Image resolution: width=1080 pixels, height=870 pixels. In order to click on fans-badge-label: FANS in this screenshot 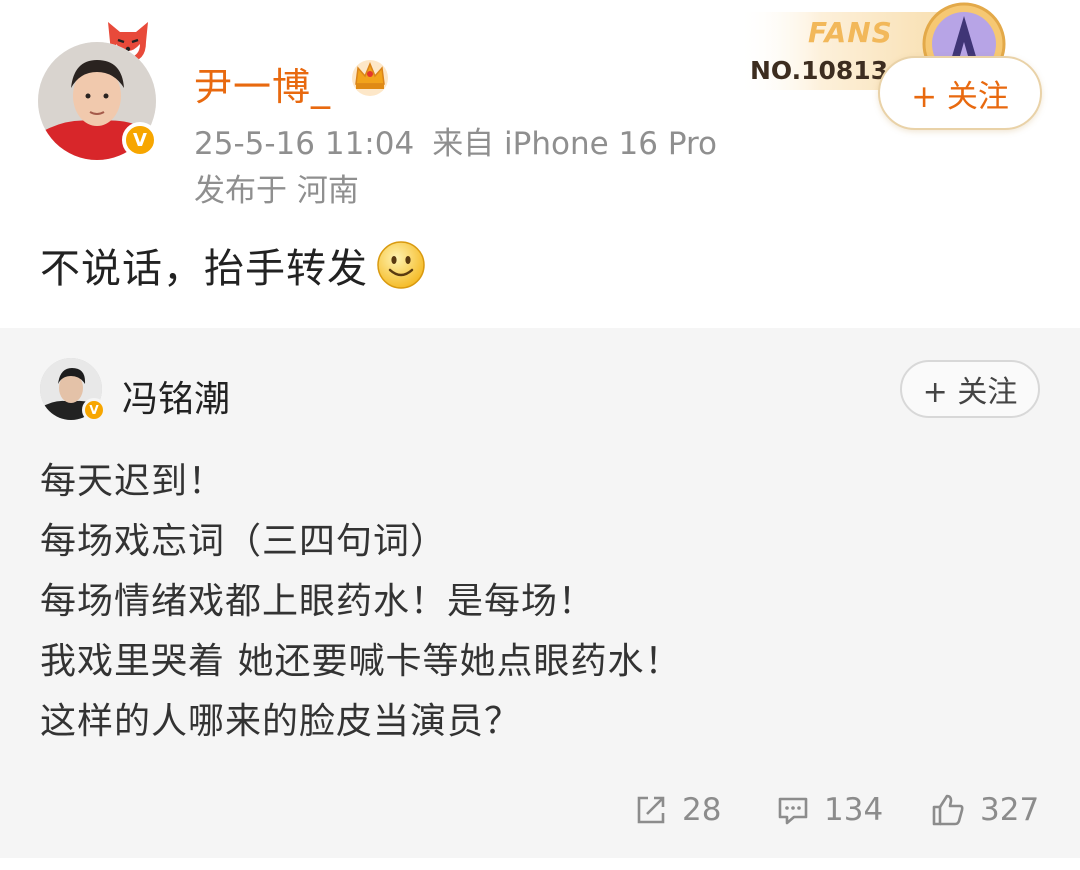, I will do `click(850, 32)`.